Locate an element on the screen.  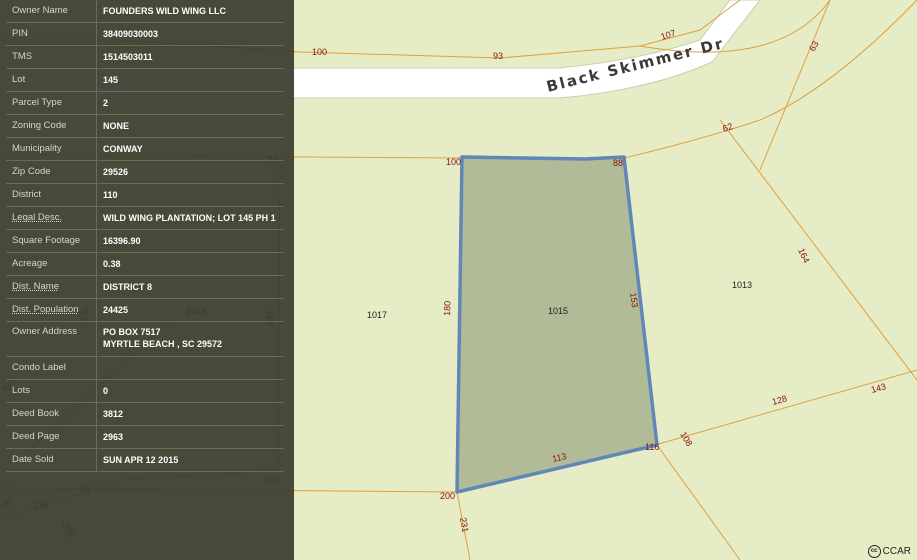
info-row-parcel-type: Parcel Type 2 is located at coordinates (145, 103).